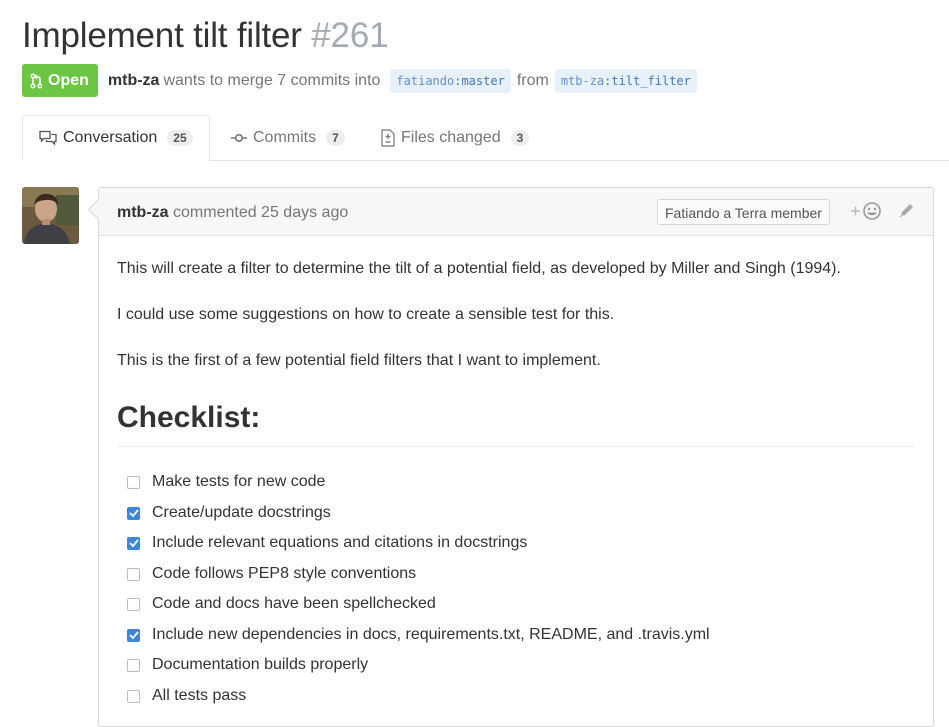  I want to click on add-reaction-icon, so click(867, 211).